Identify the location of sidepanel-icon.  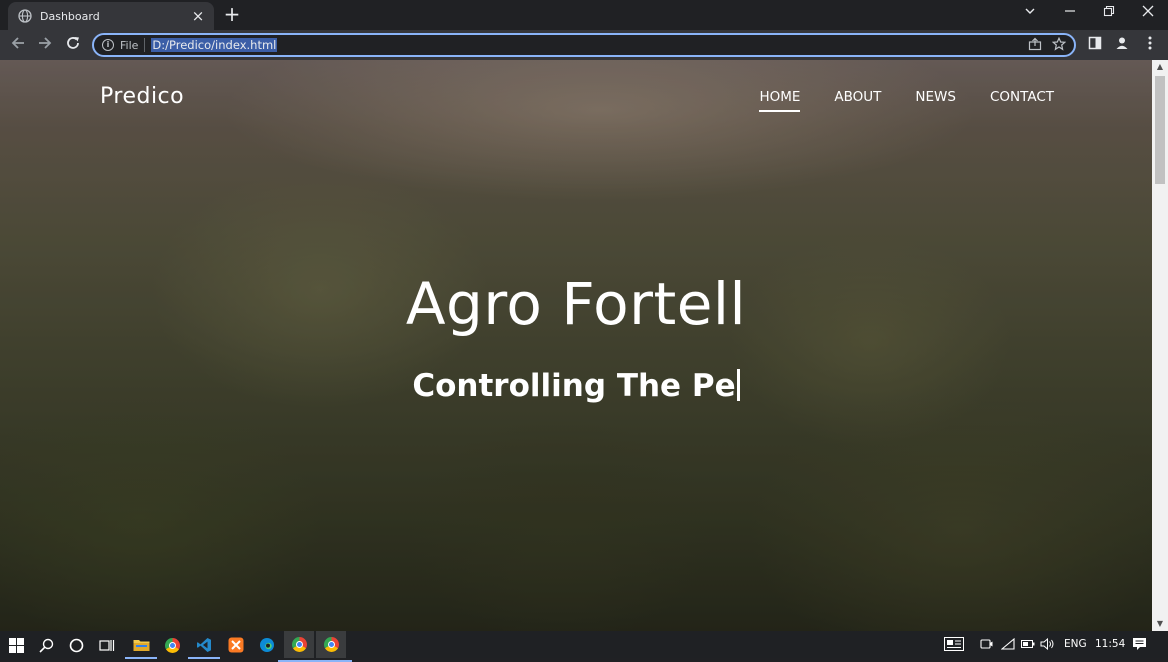
(1095, 45).